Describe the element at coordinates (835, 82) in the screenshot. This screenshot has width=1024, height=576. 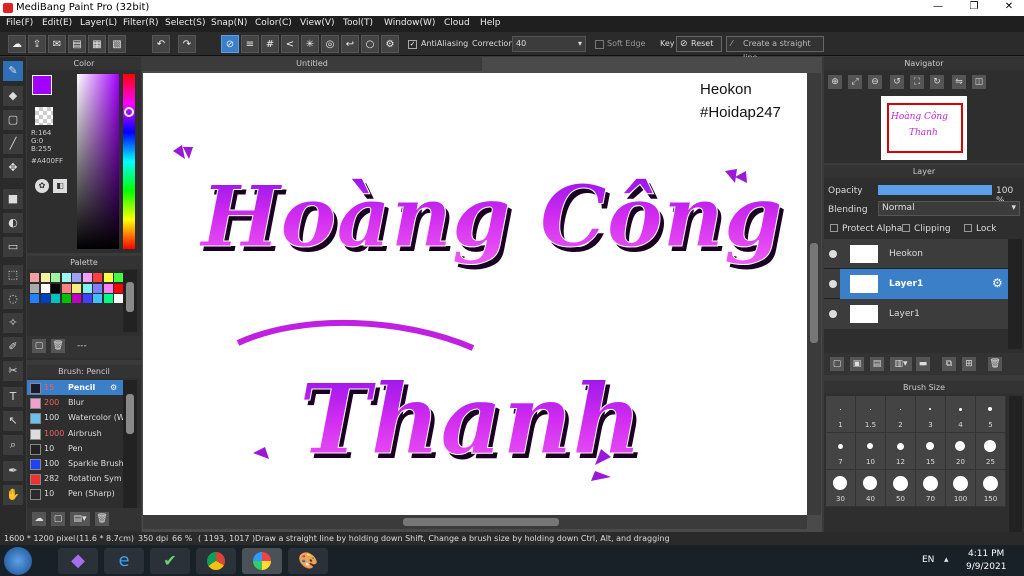
I see `zoom-in-icon: ⊕` at that location.